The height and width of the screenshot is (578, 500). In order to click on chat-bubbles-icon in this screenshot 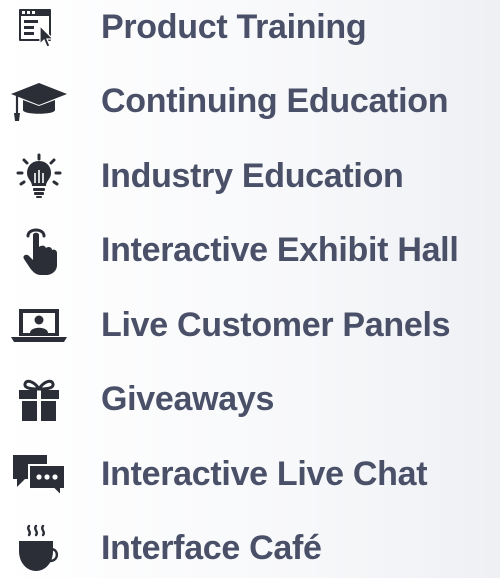, I will do `click(39, 474)`.